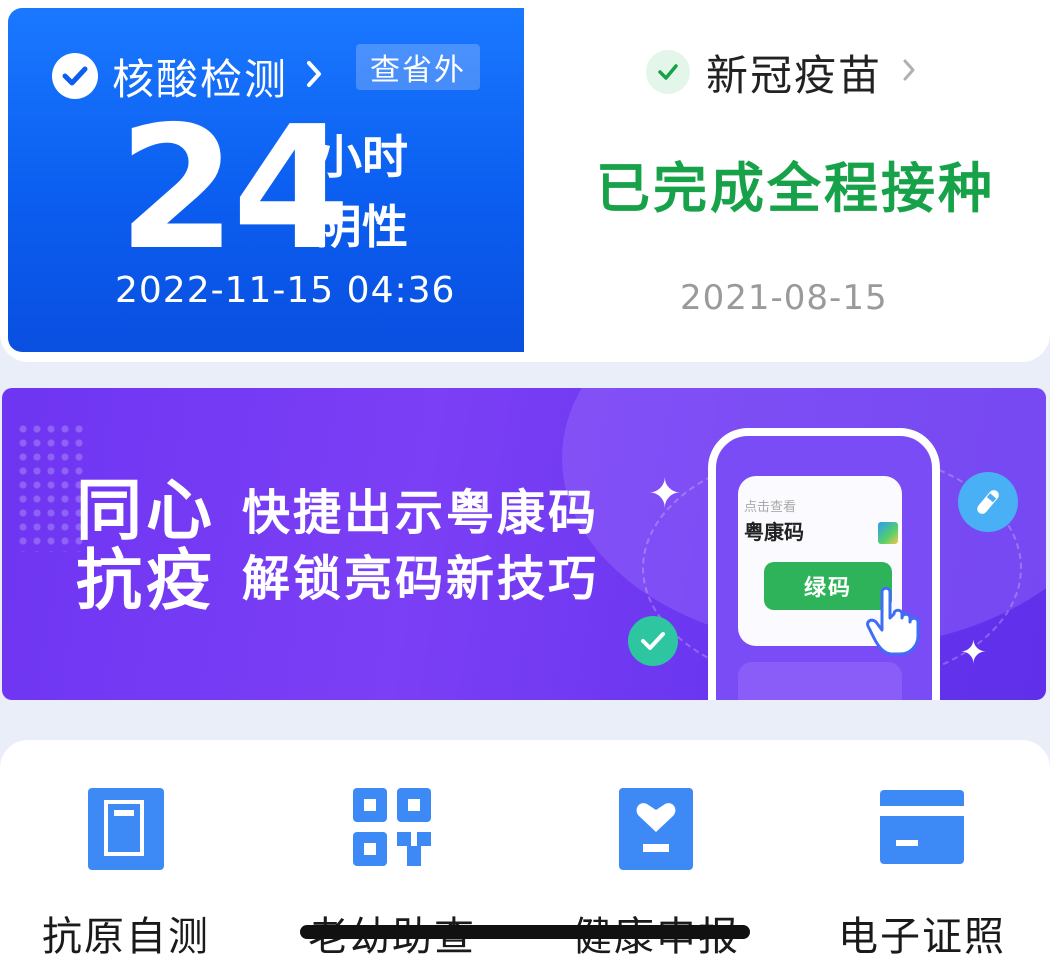 This screenshot has height=964, width=1050. I want to click on phone-title: 粤康码, so click(774, 532).